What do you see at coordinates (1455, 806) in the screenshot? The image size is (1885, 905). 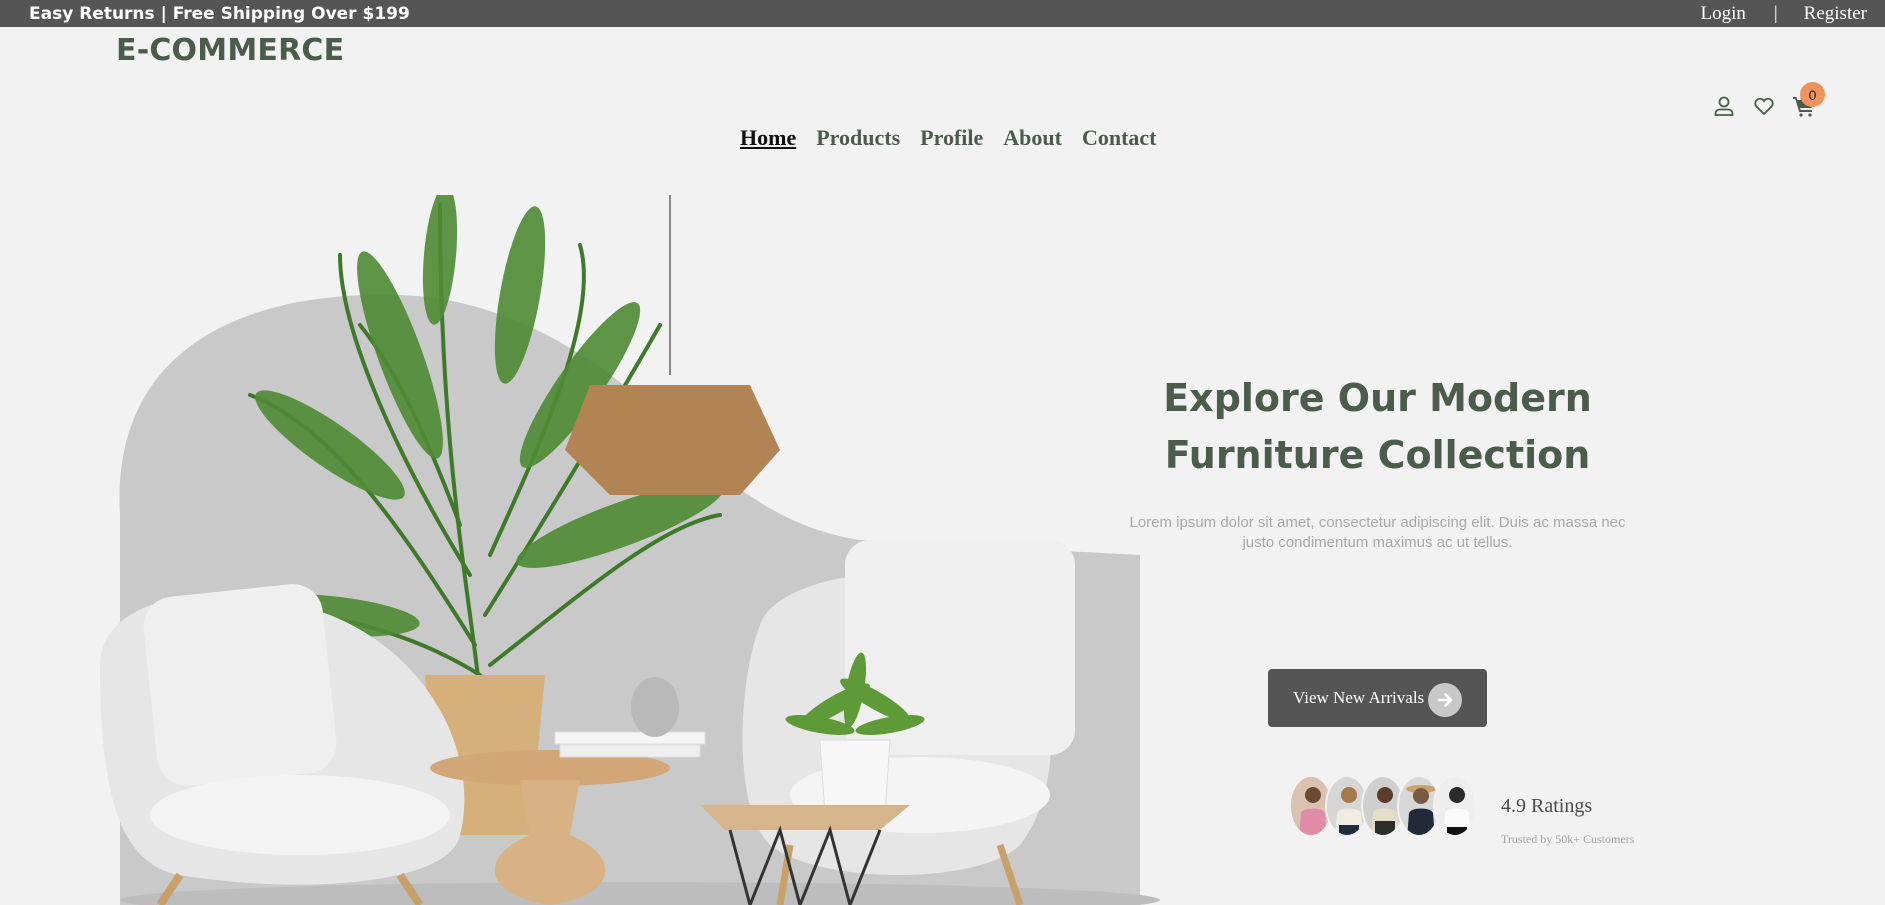 I see `avatar` at bounding box center [1455, 806].